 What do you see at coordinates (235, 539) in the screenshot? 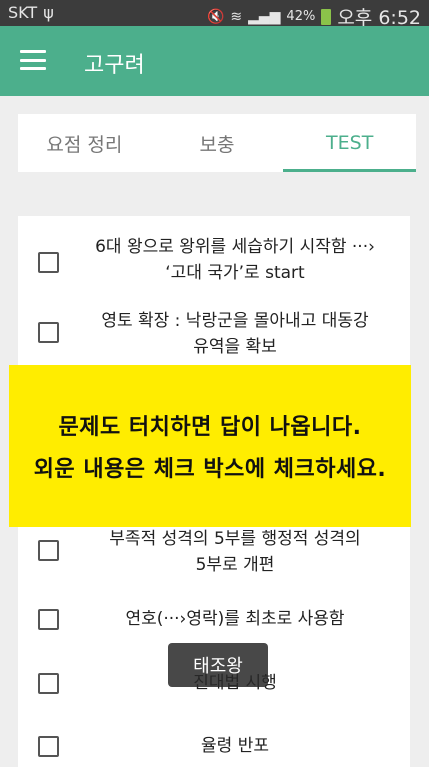
I see `item-text-line: 부족적 성격의 5부를 행정적 성격의` at bounding box center [235, 539].